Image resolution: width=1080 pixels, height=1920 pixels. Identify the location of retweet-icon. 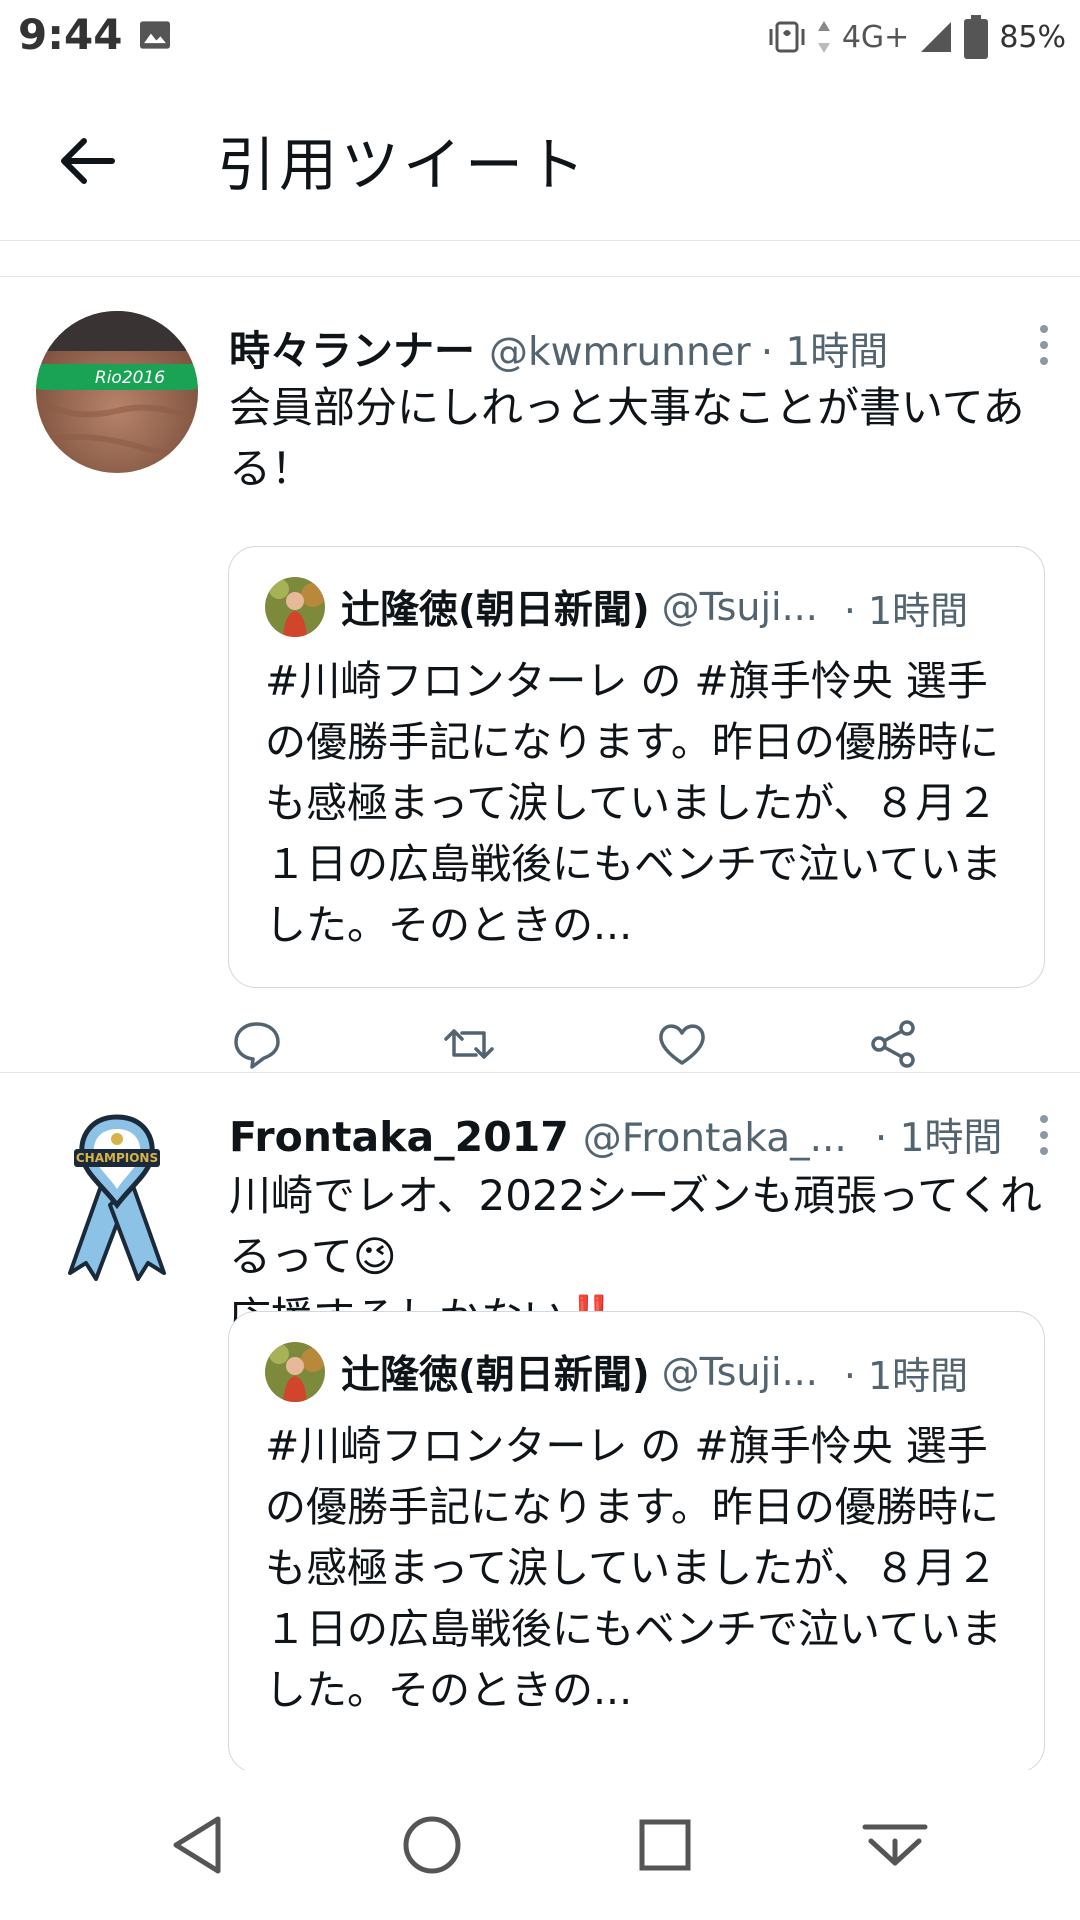
(469, 1044).